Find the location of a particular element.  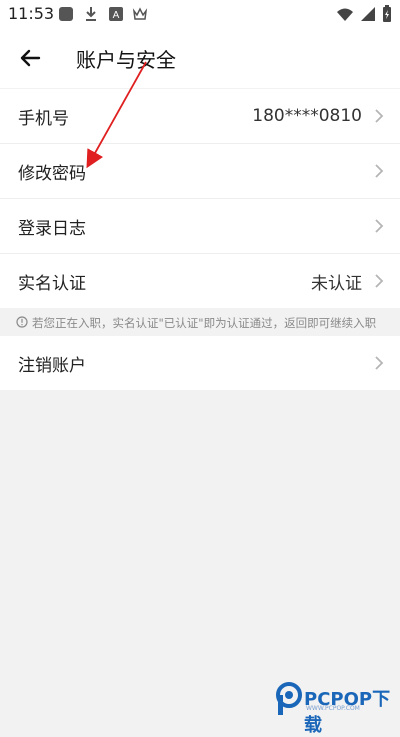

svg-text: A is located at coordinates (116, 15).